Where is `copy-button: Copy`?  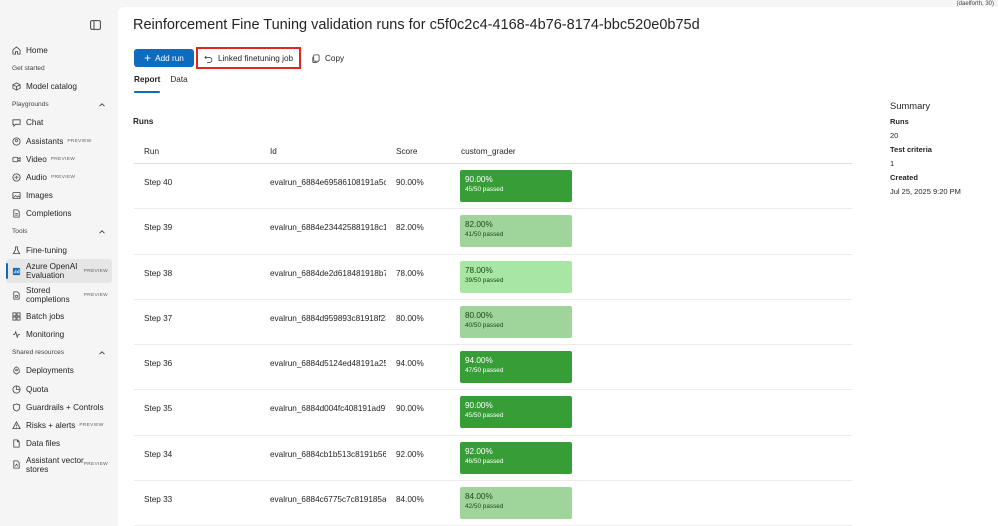
copy-button: Copy is located at coordinates (327, 58).